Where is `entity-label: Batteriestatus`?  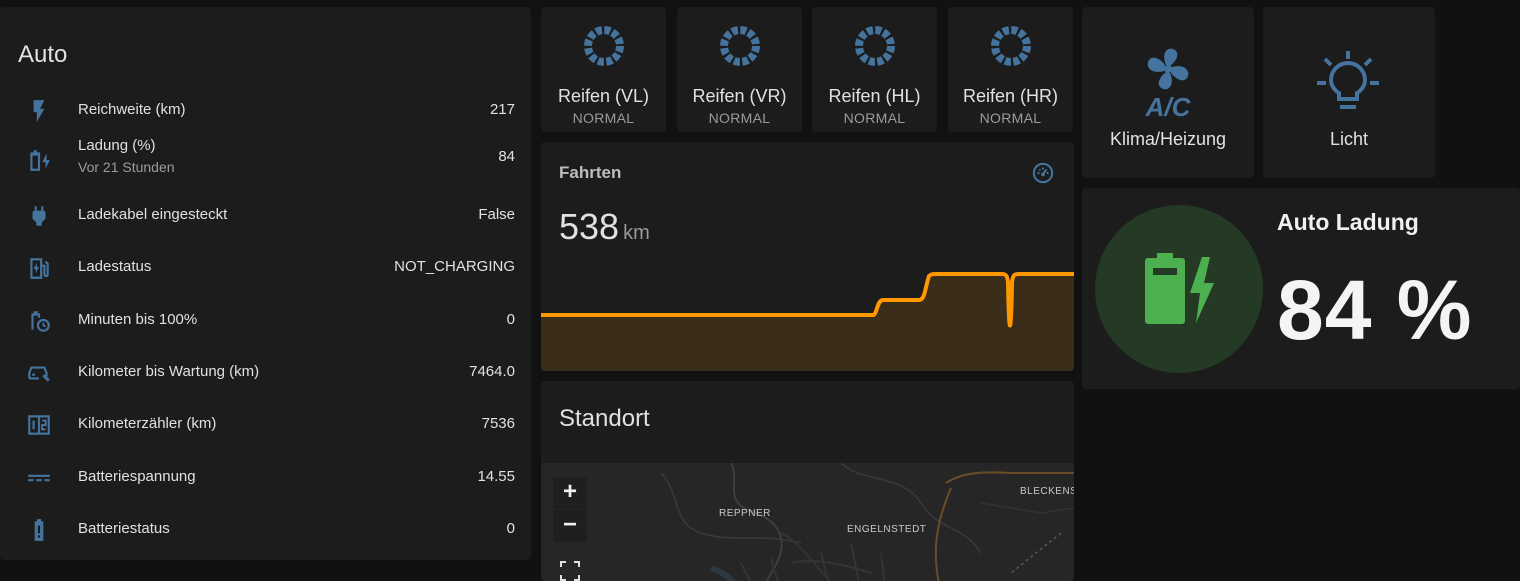 entity-label: Batteriestatus is located at coordinates (124, 528).